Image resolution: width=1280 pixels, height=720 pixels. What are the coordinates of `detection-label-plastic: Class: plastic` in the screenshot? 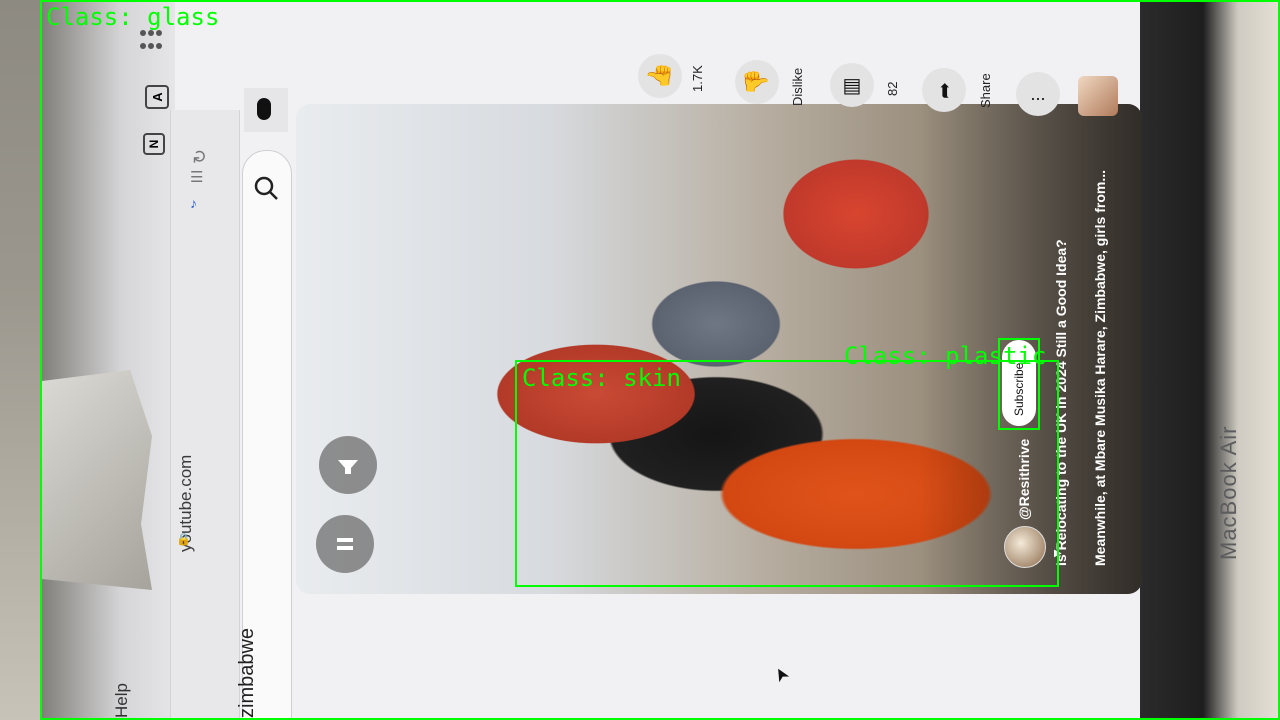 It's located at (945, 356).